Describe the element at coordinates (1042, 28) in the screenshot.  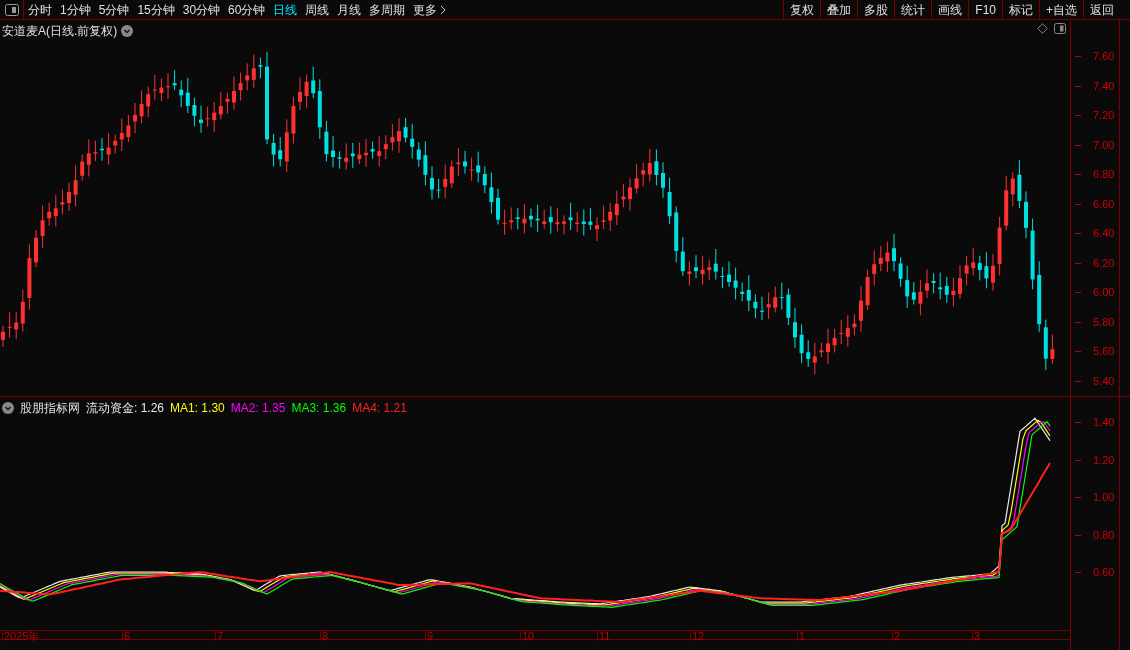
I see `diamond-icon` at that location.